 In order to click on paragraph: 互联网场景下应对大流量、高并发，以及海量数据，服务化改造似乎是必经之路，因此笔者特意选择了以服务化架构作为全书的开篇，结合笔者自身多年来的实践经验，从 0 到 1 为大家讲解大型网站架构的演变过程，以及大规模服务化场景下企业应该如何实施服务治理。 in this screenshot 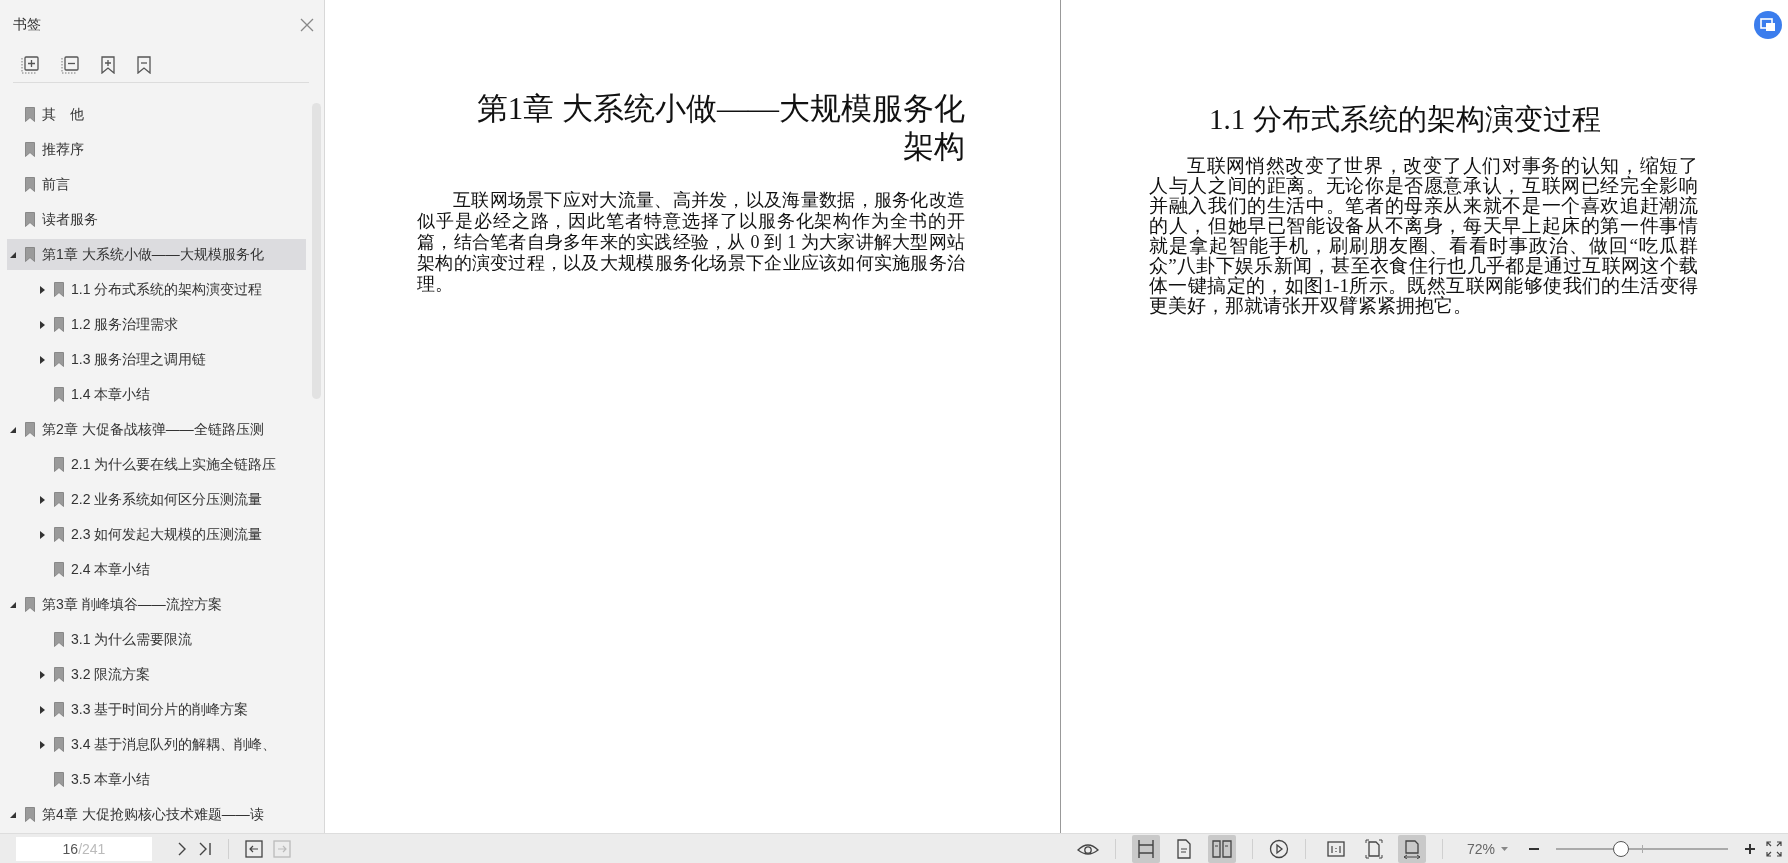, I will do `click(691, 242)`.